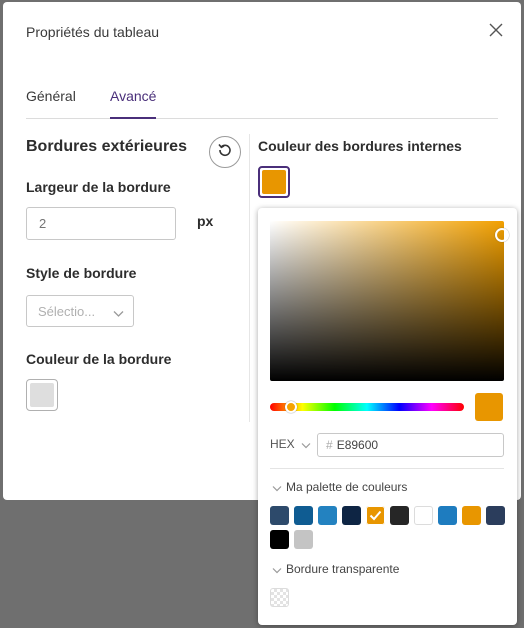  What do you see at coordinates (329, 445) in the screenshot?
I see `hex-prefix: #` at bounding box center [329, 445].